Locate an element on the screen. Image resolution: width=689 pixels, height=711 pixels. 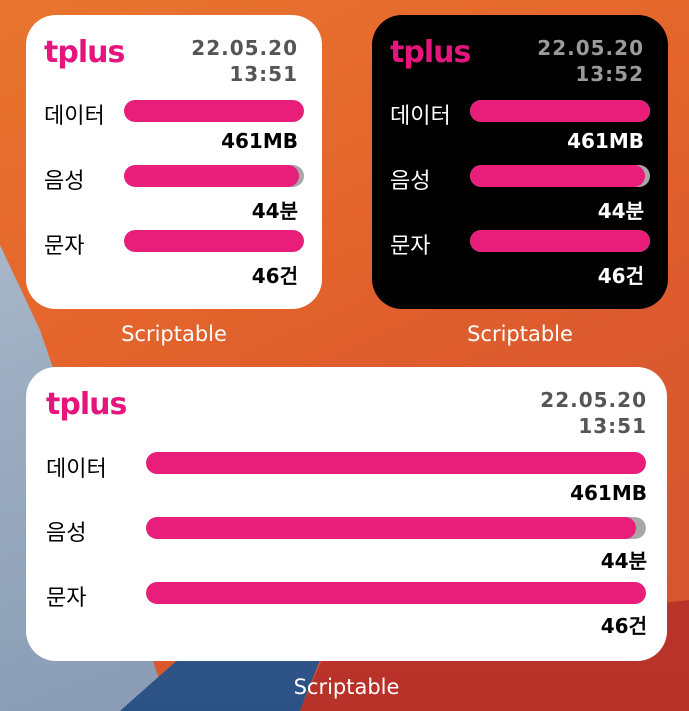
time-text: 13:52 is located at coordinates (609, 74).